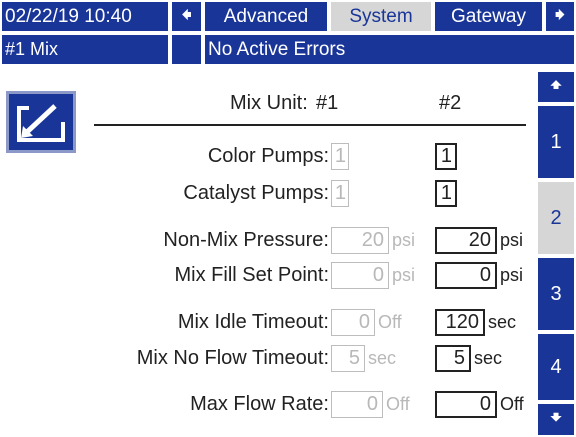 This screenshot has width=576, height=437. Describe the element at coordinates (446, 193) in the screenshot. I see `field-catalyst-pumps-2: 1` at that location.